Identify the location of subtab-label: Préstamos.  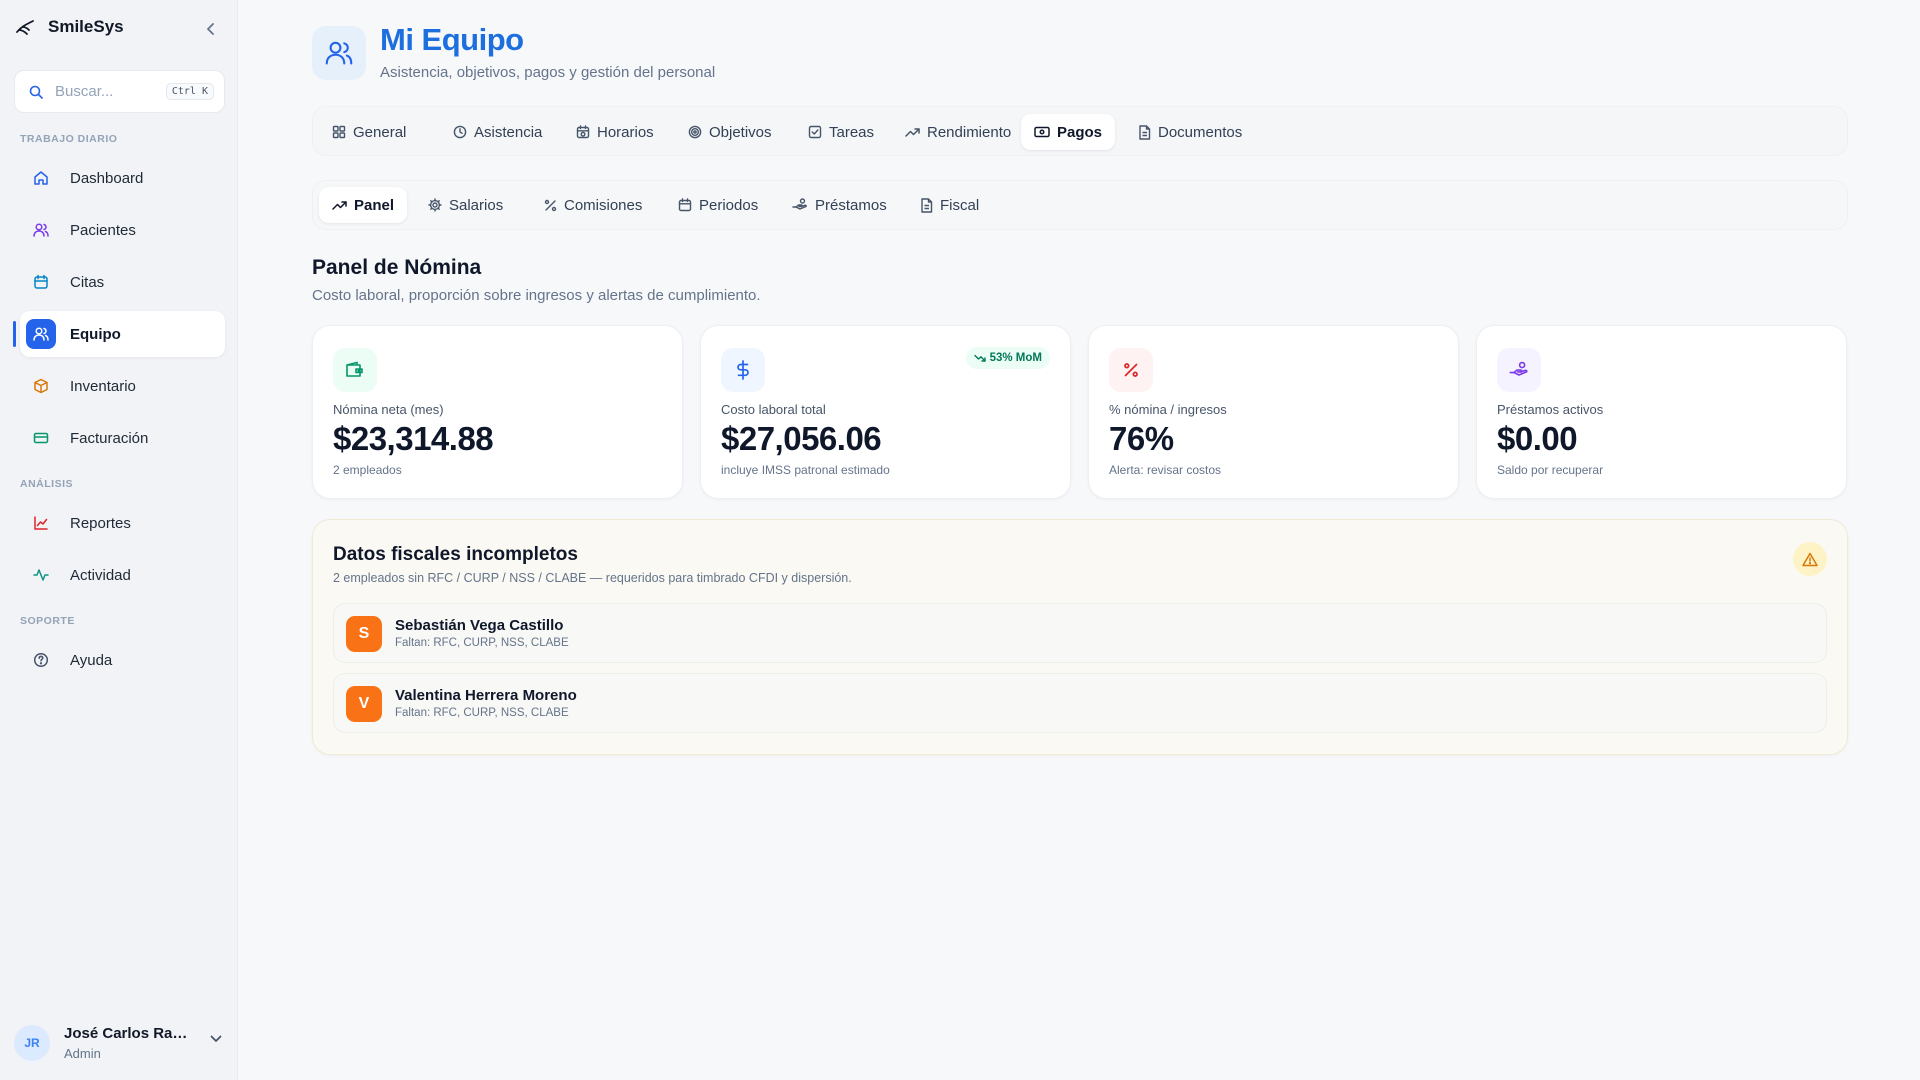
(851, 205).